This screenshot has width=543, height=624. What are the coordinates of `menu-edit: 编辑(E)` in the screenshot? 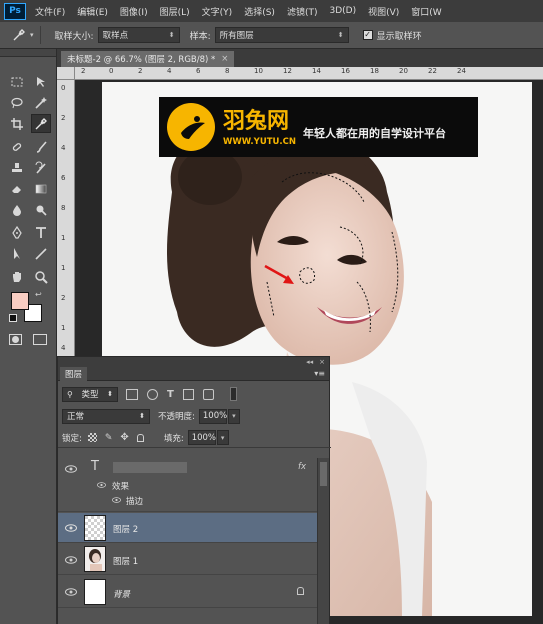 It's located at (92, 11).